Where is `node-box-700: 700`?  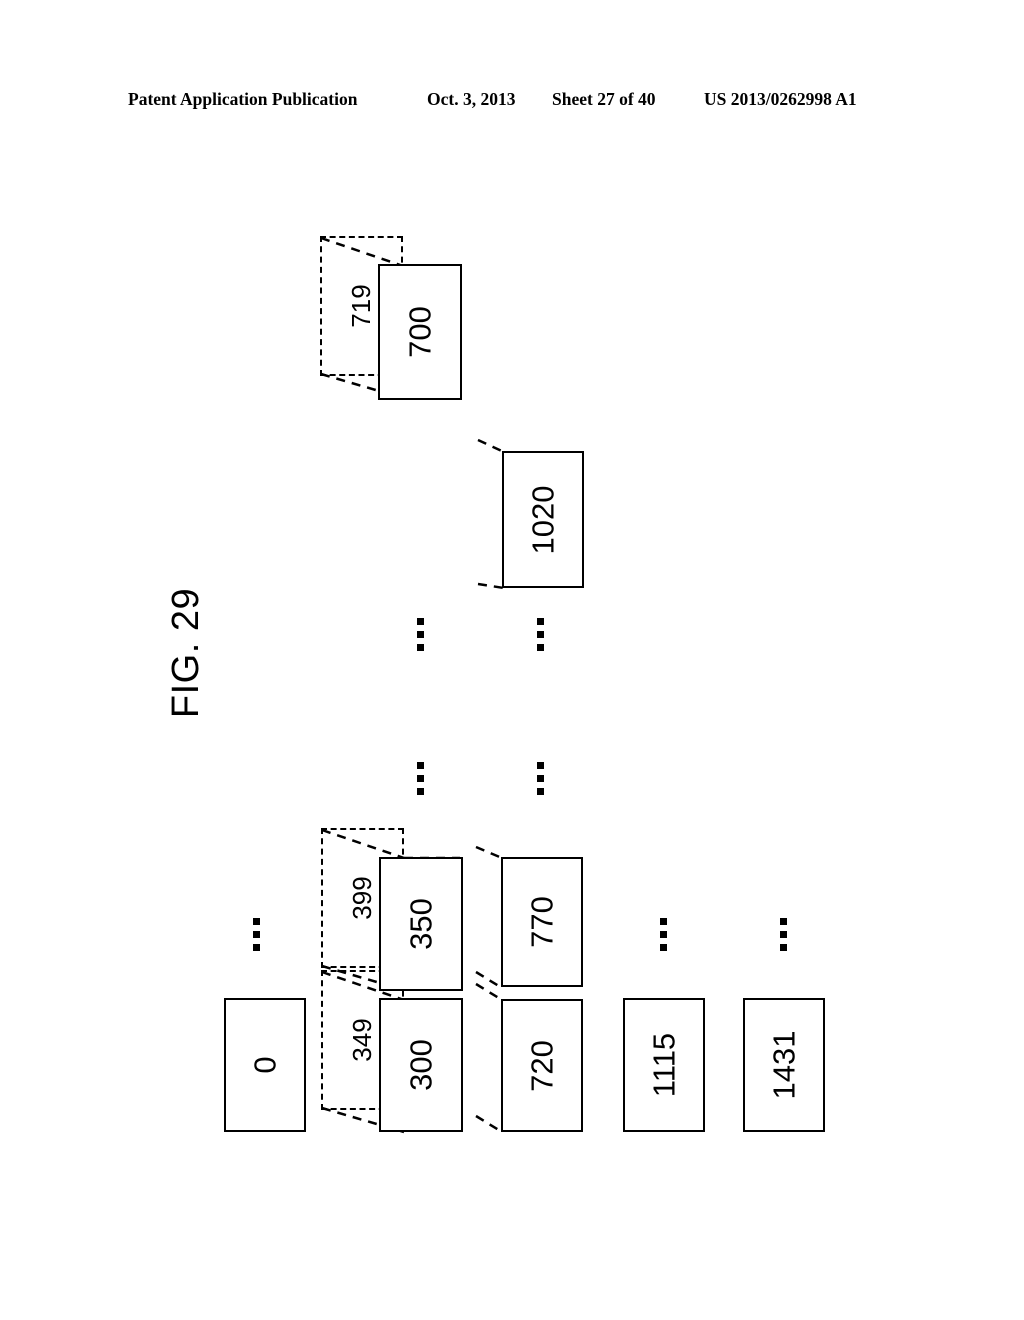
node-box-700: 700 is located at coordinates (420, 332).